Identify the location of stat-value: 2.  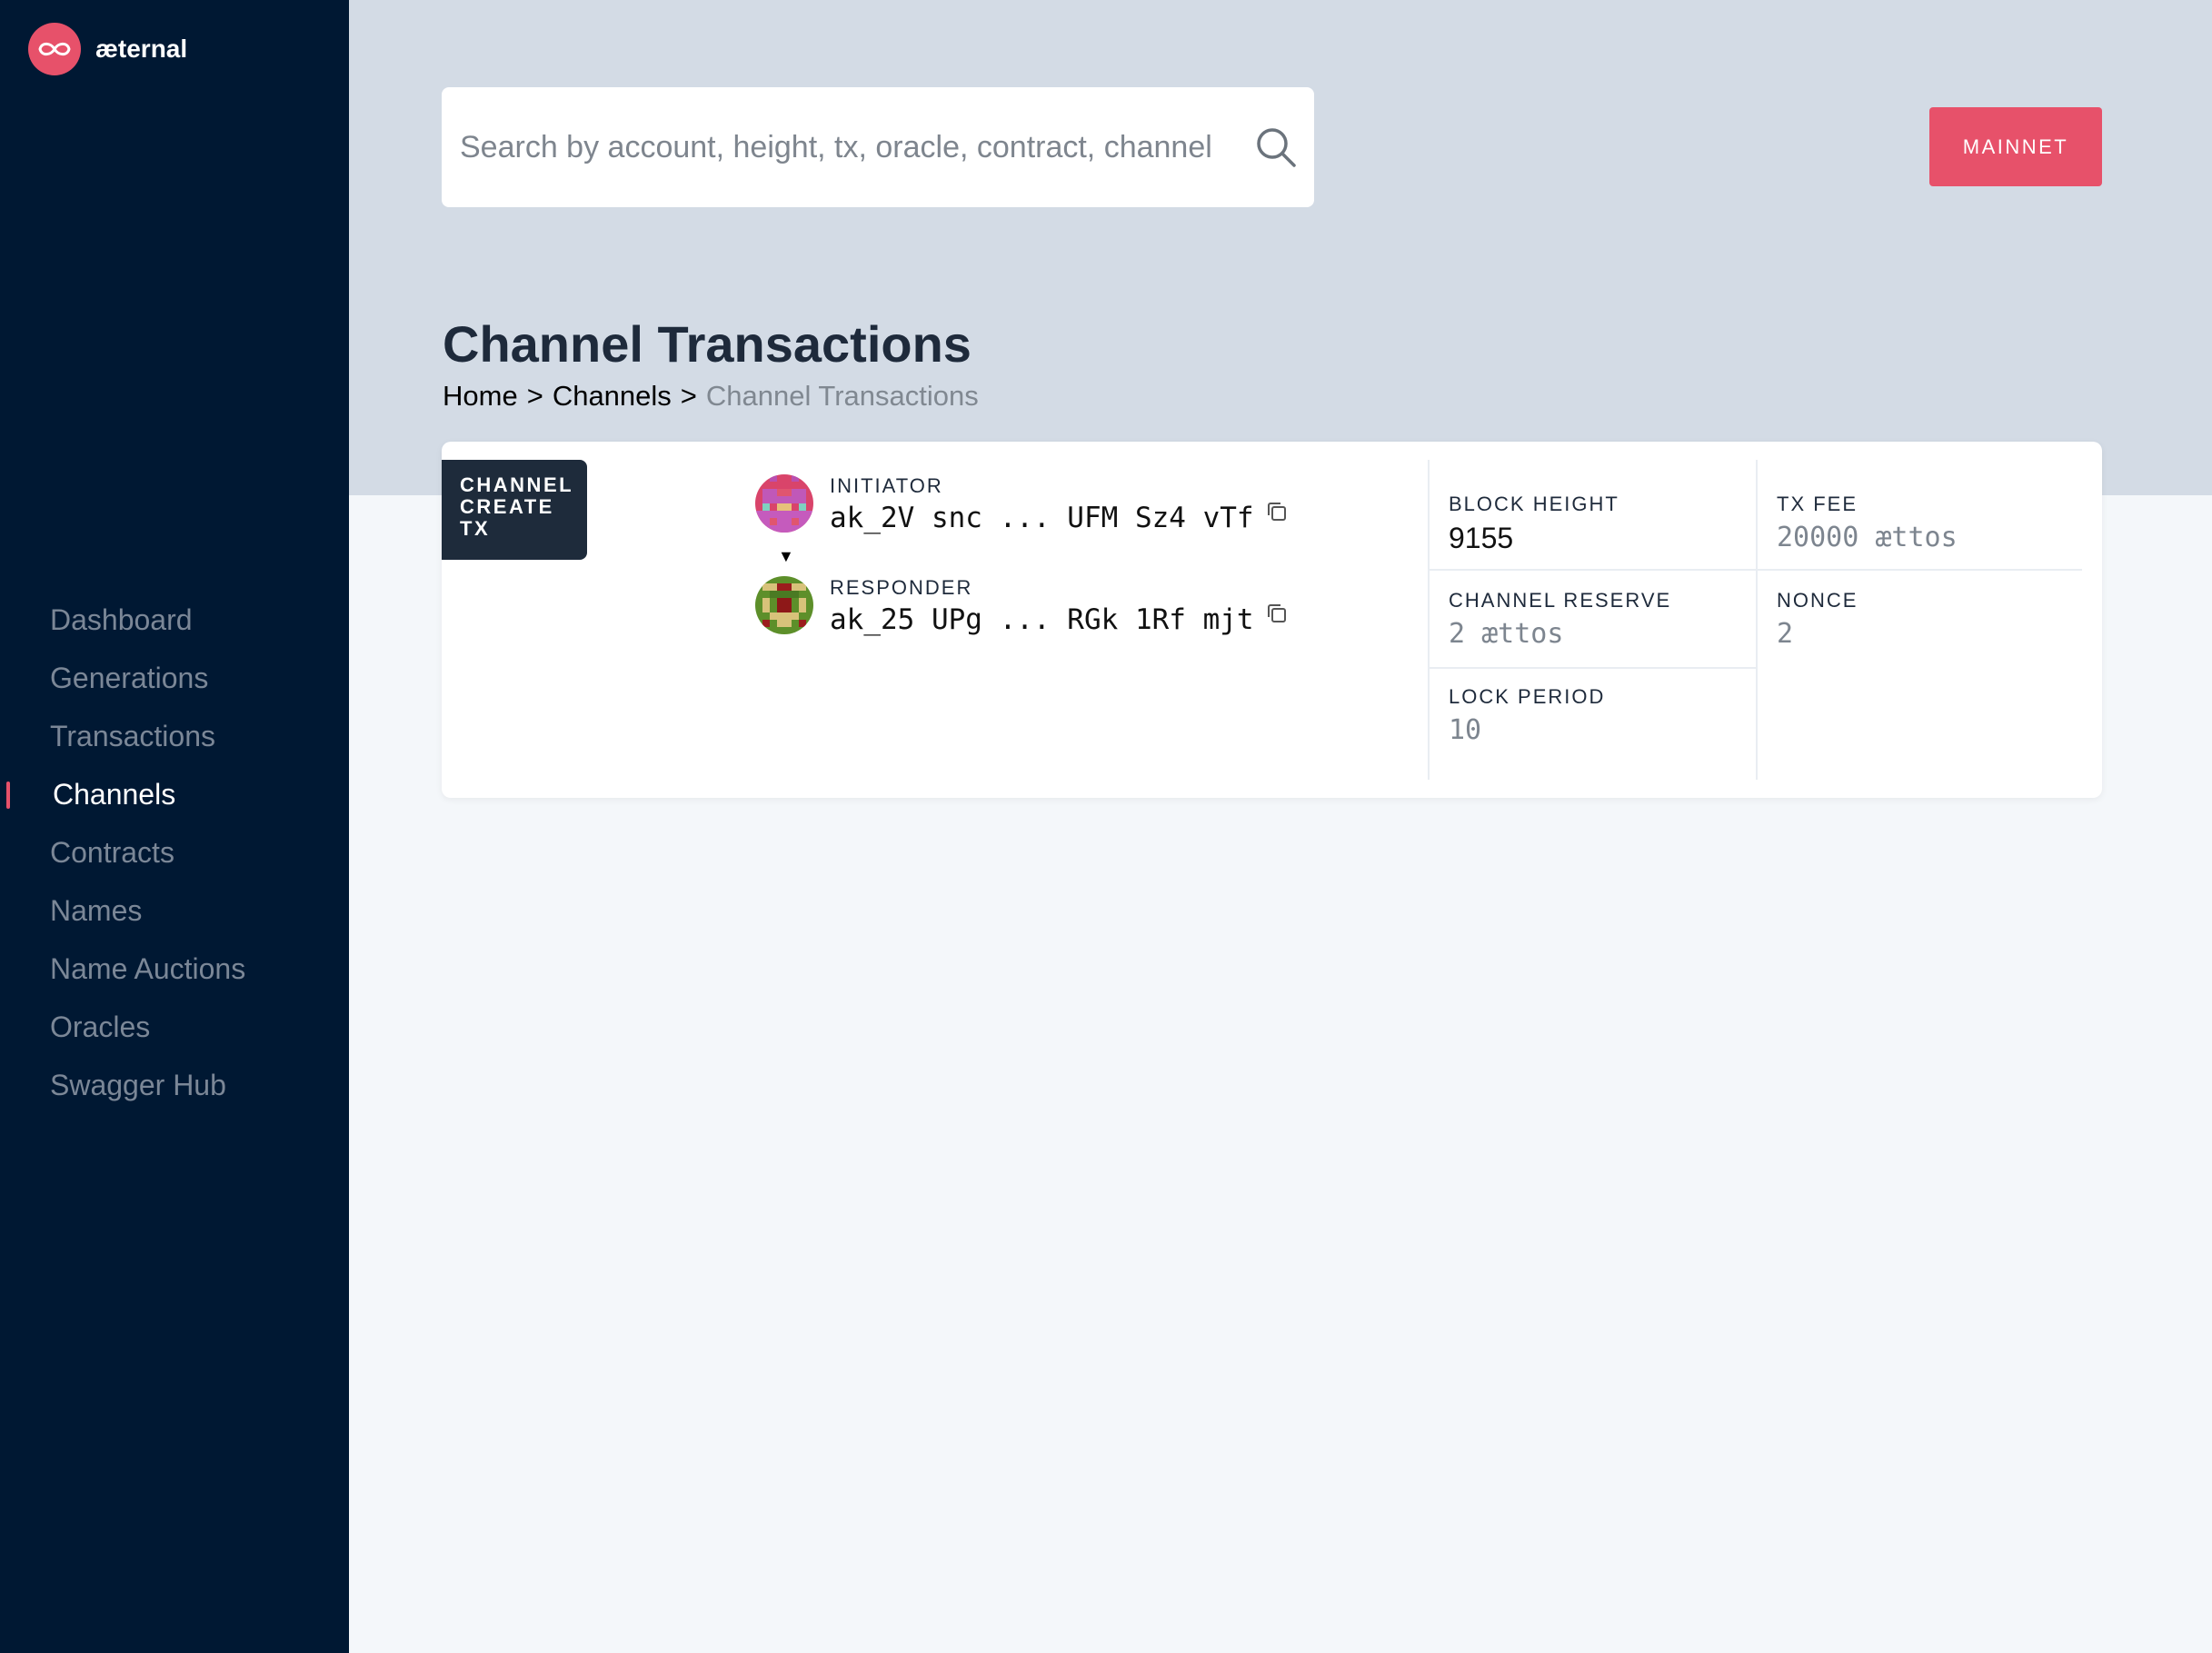
(1785, 634).